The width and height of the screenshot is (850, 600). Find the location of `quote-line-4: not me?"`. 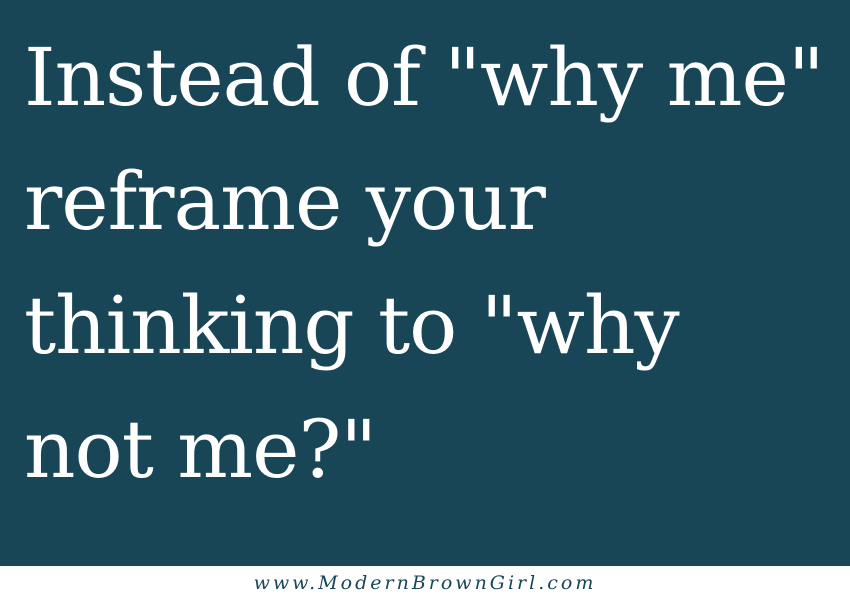

quote-line-4: not me?" is located at coordinates (200, 449).